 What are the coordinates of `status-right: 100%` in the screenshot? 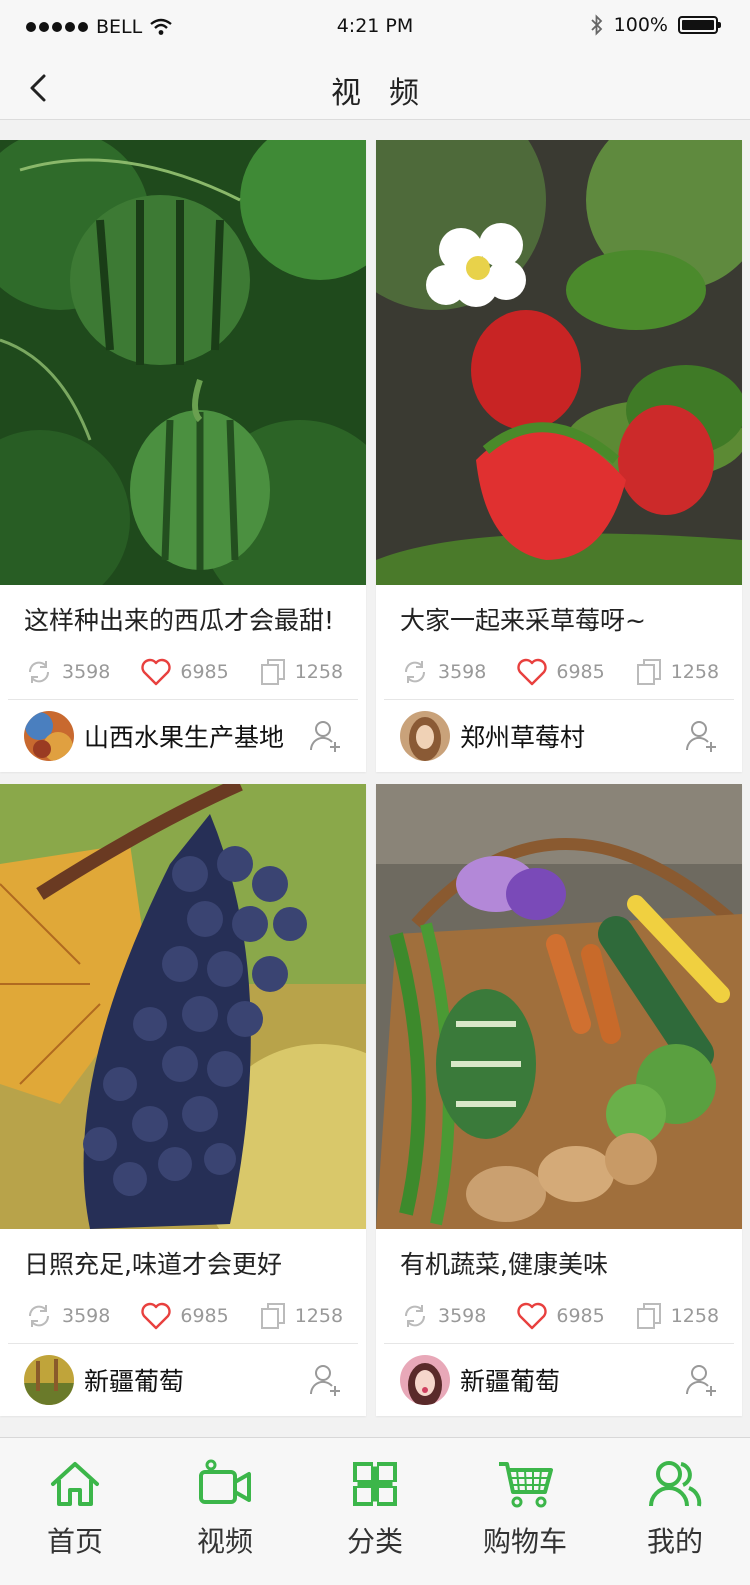 It's located at (655, 25).